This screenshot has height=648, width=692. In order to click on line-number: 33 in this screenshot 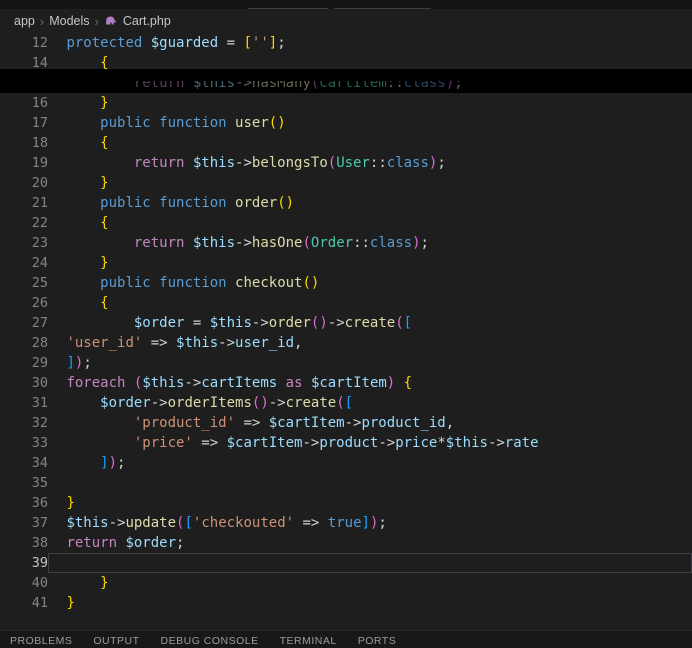, I will do `click(24, 443)`.